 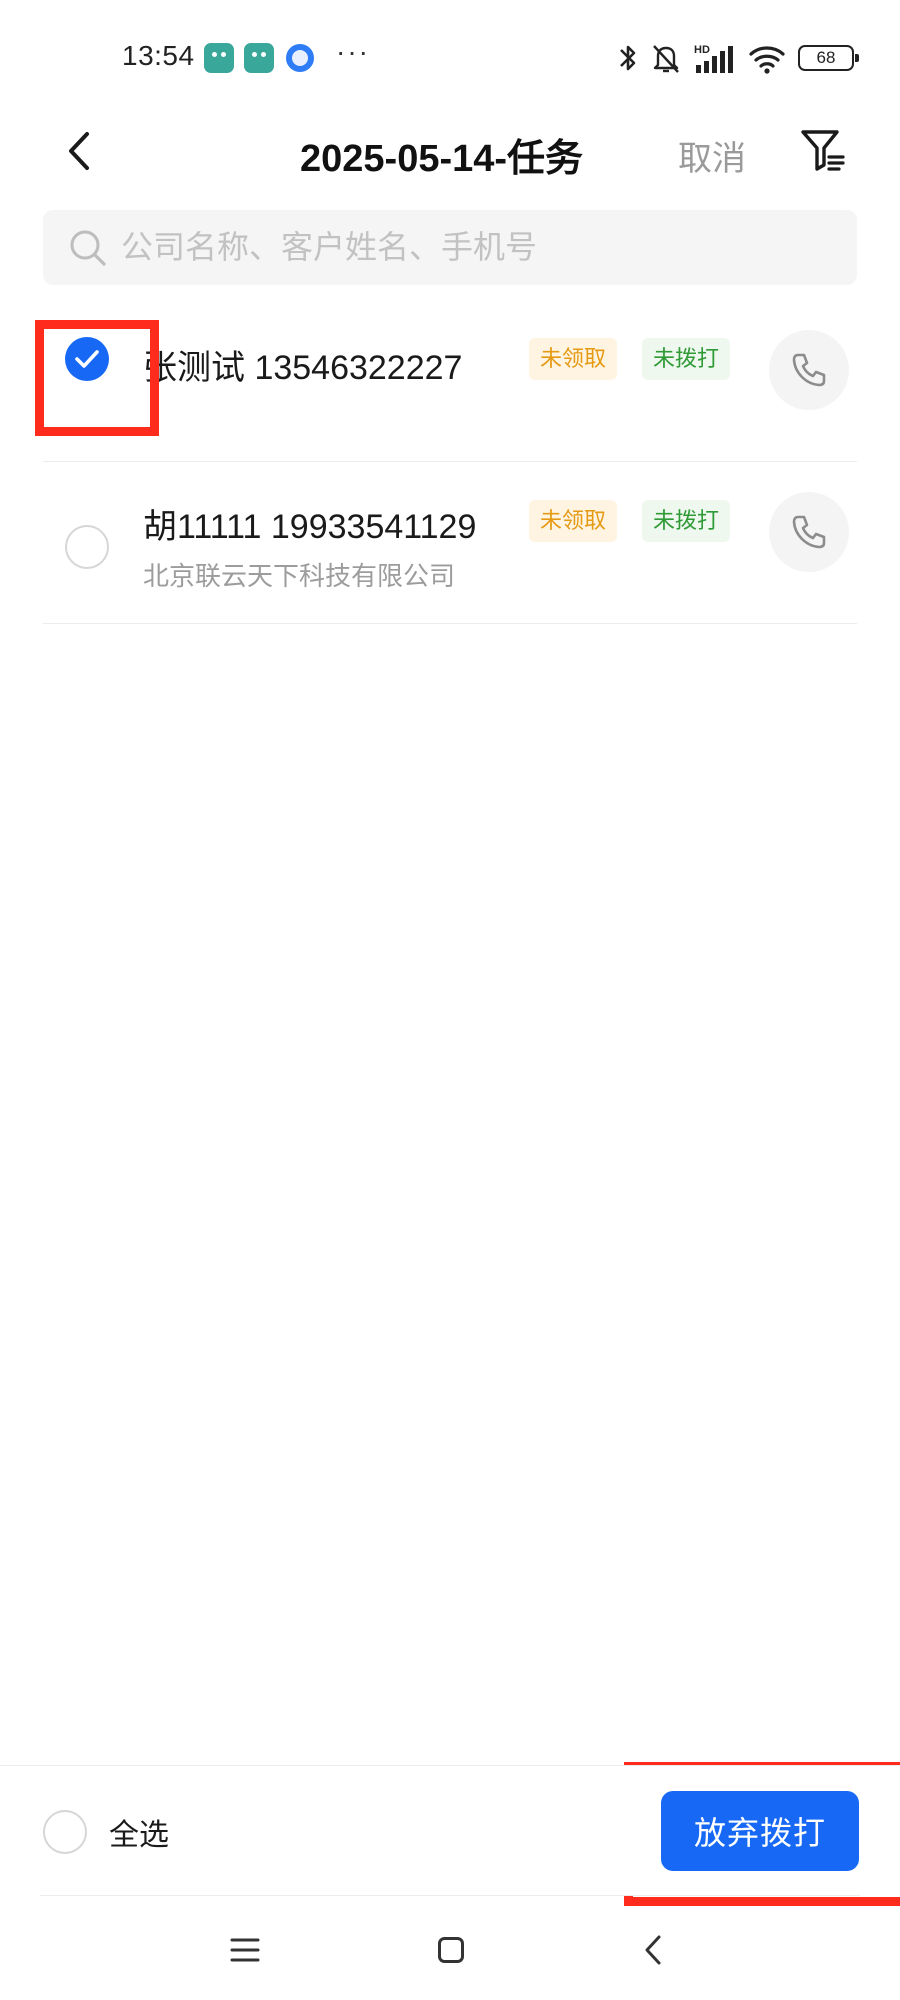 I want to click on system-nav-bar, so click(x=450, y=1947).